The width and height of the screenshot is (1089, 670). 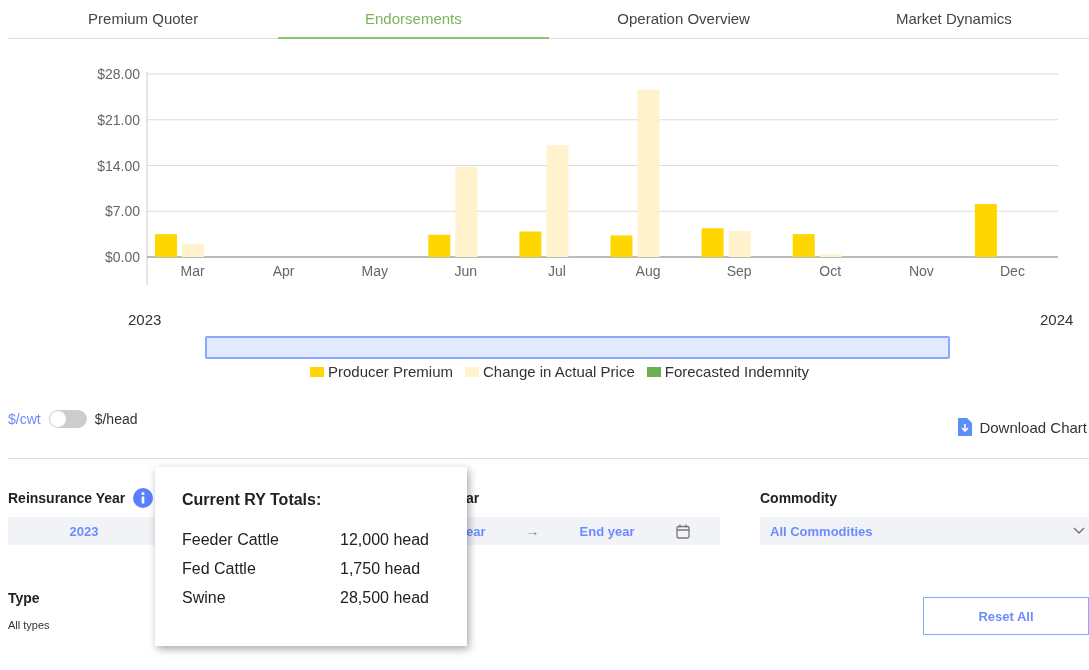 I want to click on tab: Premium Quoter, so click(x=143, y=19).